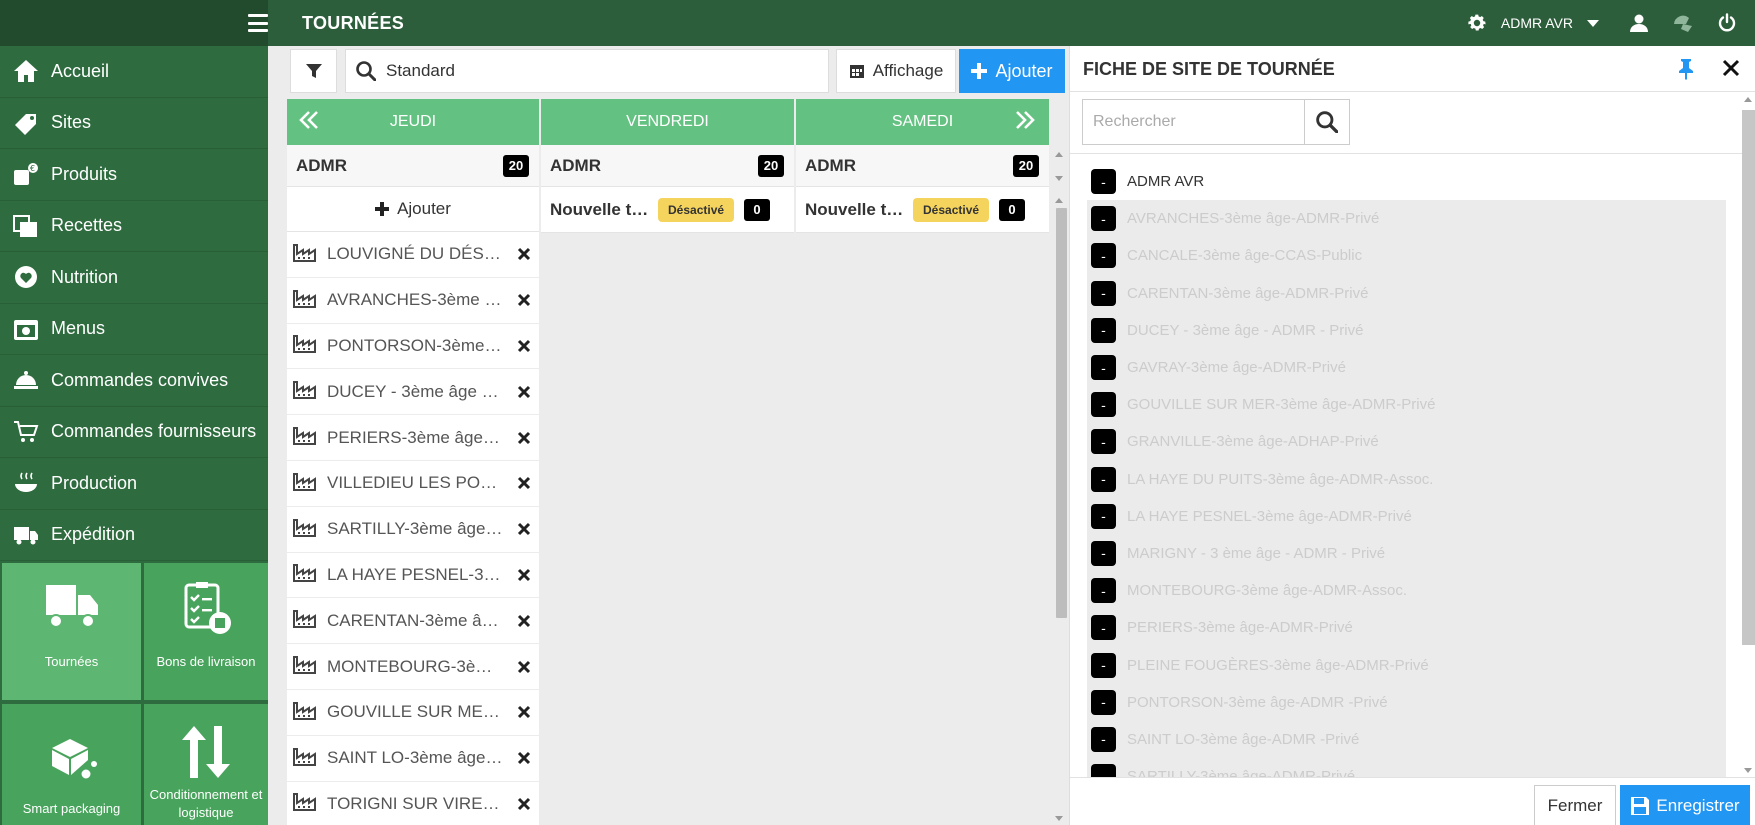 This screenshot has width=1755, height=825. I want to click on sidebar-item-accueil: Accueil, so click(134, 72).